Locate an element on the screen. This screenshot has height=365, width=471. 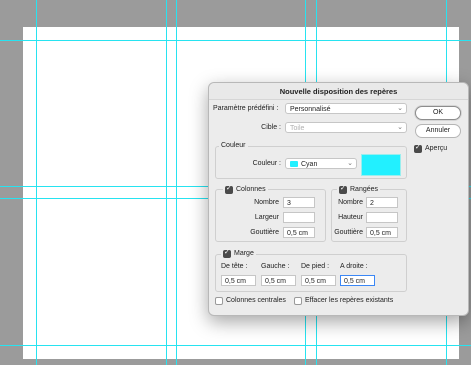
rows-gutter-field: 0,5 cm is located at coordinates (382, 232).